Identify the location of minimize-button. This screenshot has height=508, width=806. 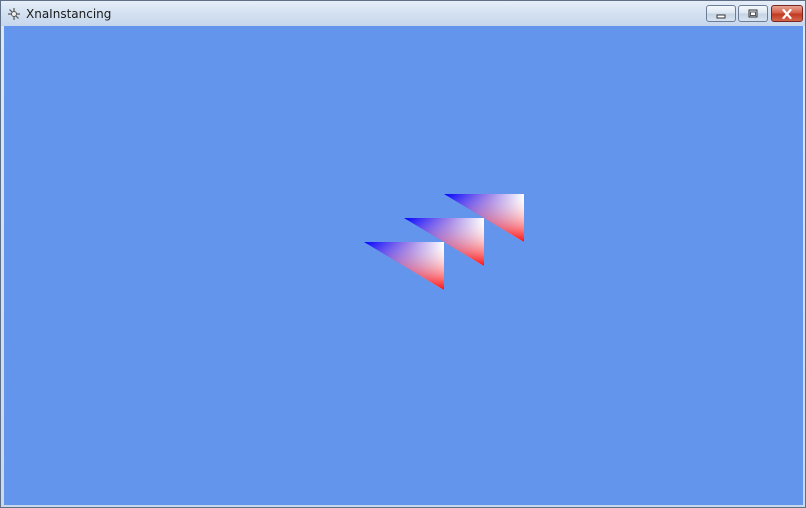
(721, 13).